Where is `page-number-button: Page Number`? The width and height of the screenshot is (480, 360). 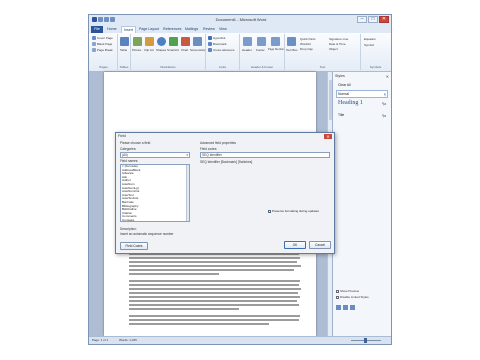 page-number-button: Page Number is located at coordinates (276, 49).